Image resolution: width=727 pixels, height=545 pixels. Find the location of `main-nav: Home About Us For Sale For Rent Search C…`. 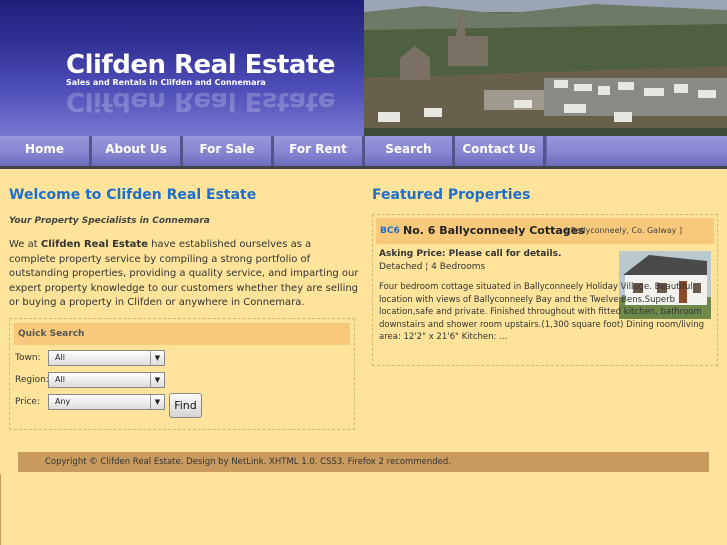

main-nav: Home About Us For Sale For Rent Search C… is located at coordinates (363, 152).